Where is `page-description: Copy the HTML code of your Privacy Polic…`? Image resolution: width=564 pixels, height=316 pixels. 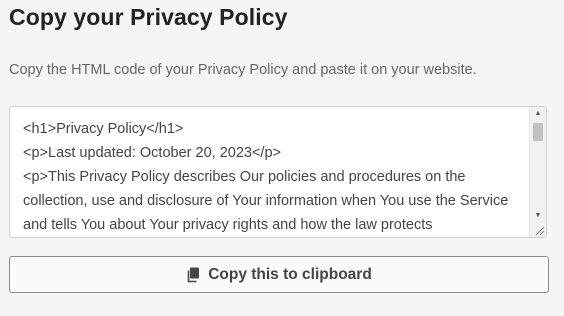 page-description: Copy the HTML code of your Privacy Polic… is located at coordinates (243, 70).